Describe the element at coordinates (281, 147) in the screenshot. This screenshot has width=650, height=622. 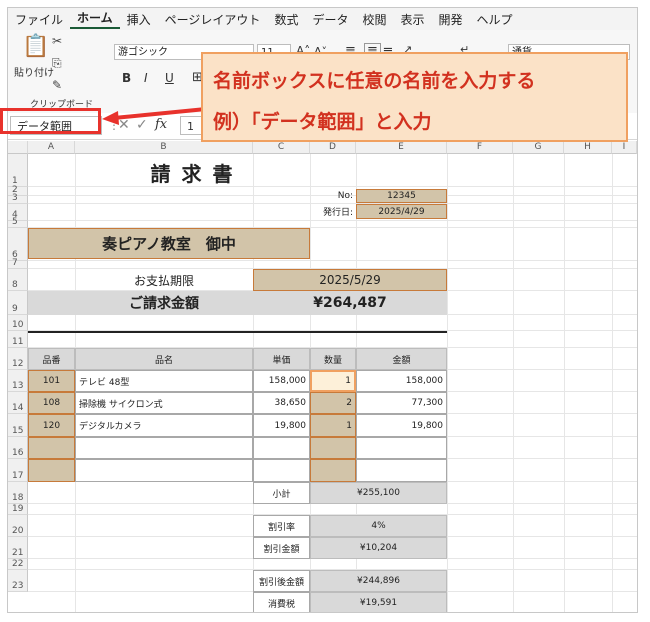
I see `col-header-c: C` at that location.